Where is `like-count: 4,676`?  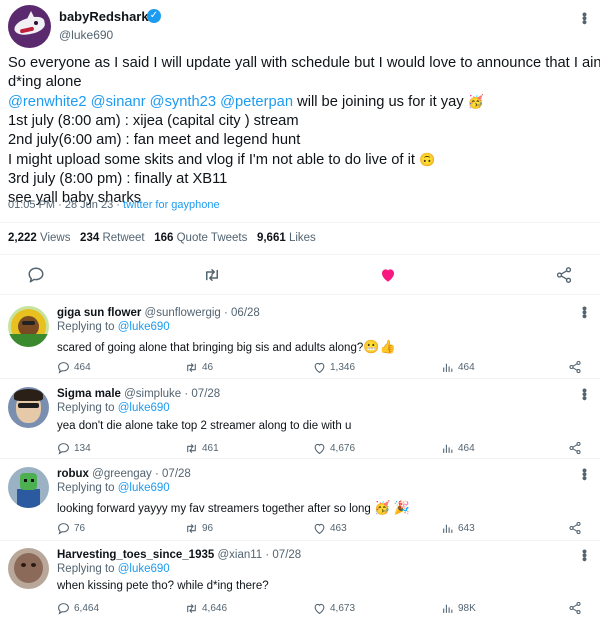
like-count: 4,676 is located at coordinates (334, 448).